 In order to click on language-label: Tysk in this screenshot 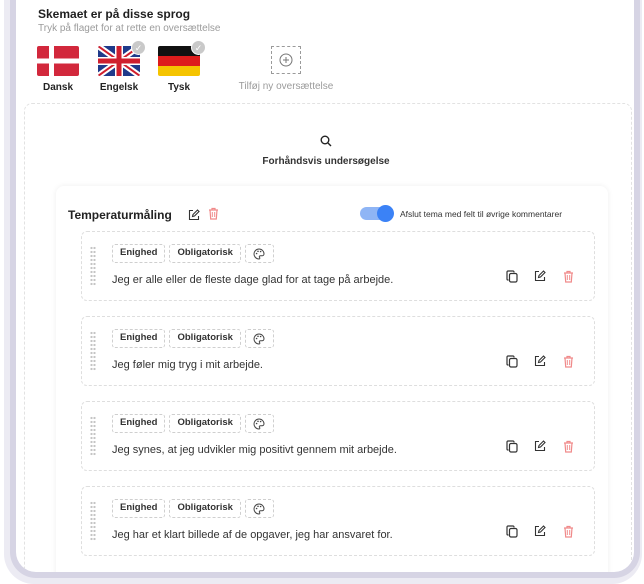, I will do `click(179, 87)`.